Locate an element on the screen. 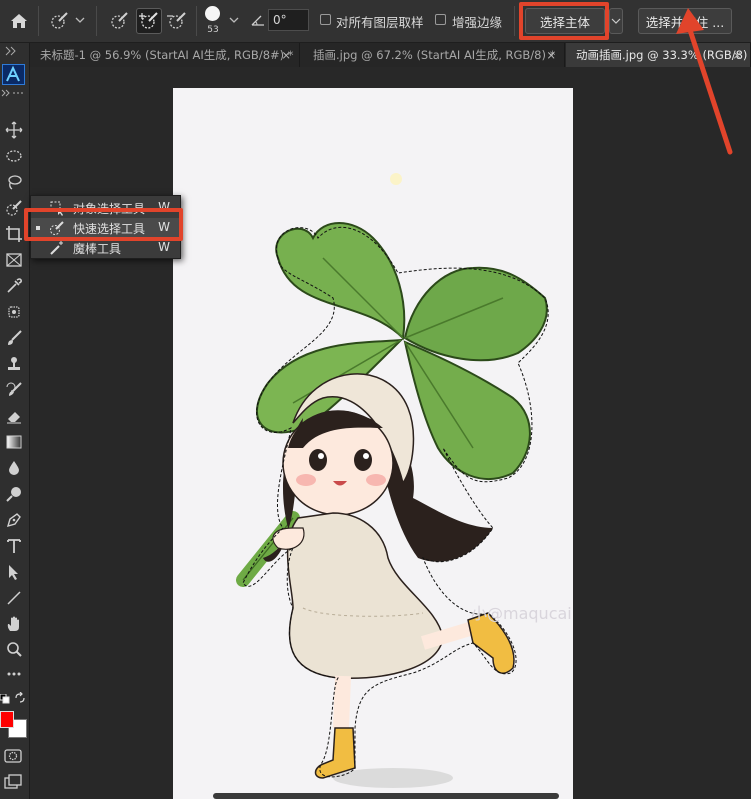 This screenshot has height=799, width=751. flyout-item-label: 魔棒工具 is located at coordinates (97, 249).